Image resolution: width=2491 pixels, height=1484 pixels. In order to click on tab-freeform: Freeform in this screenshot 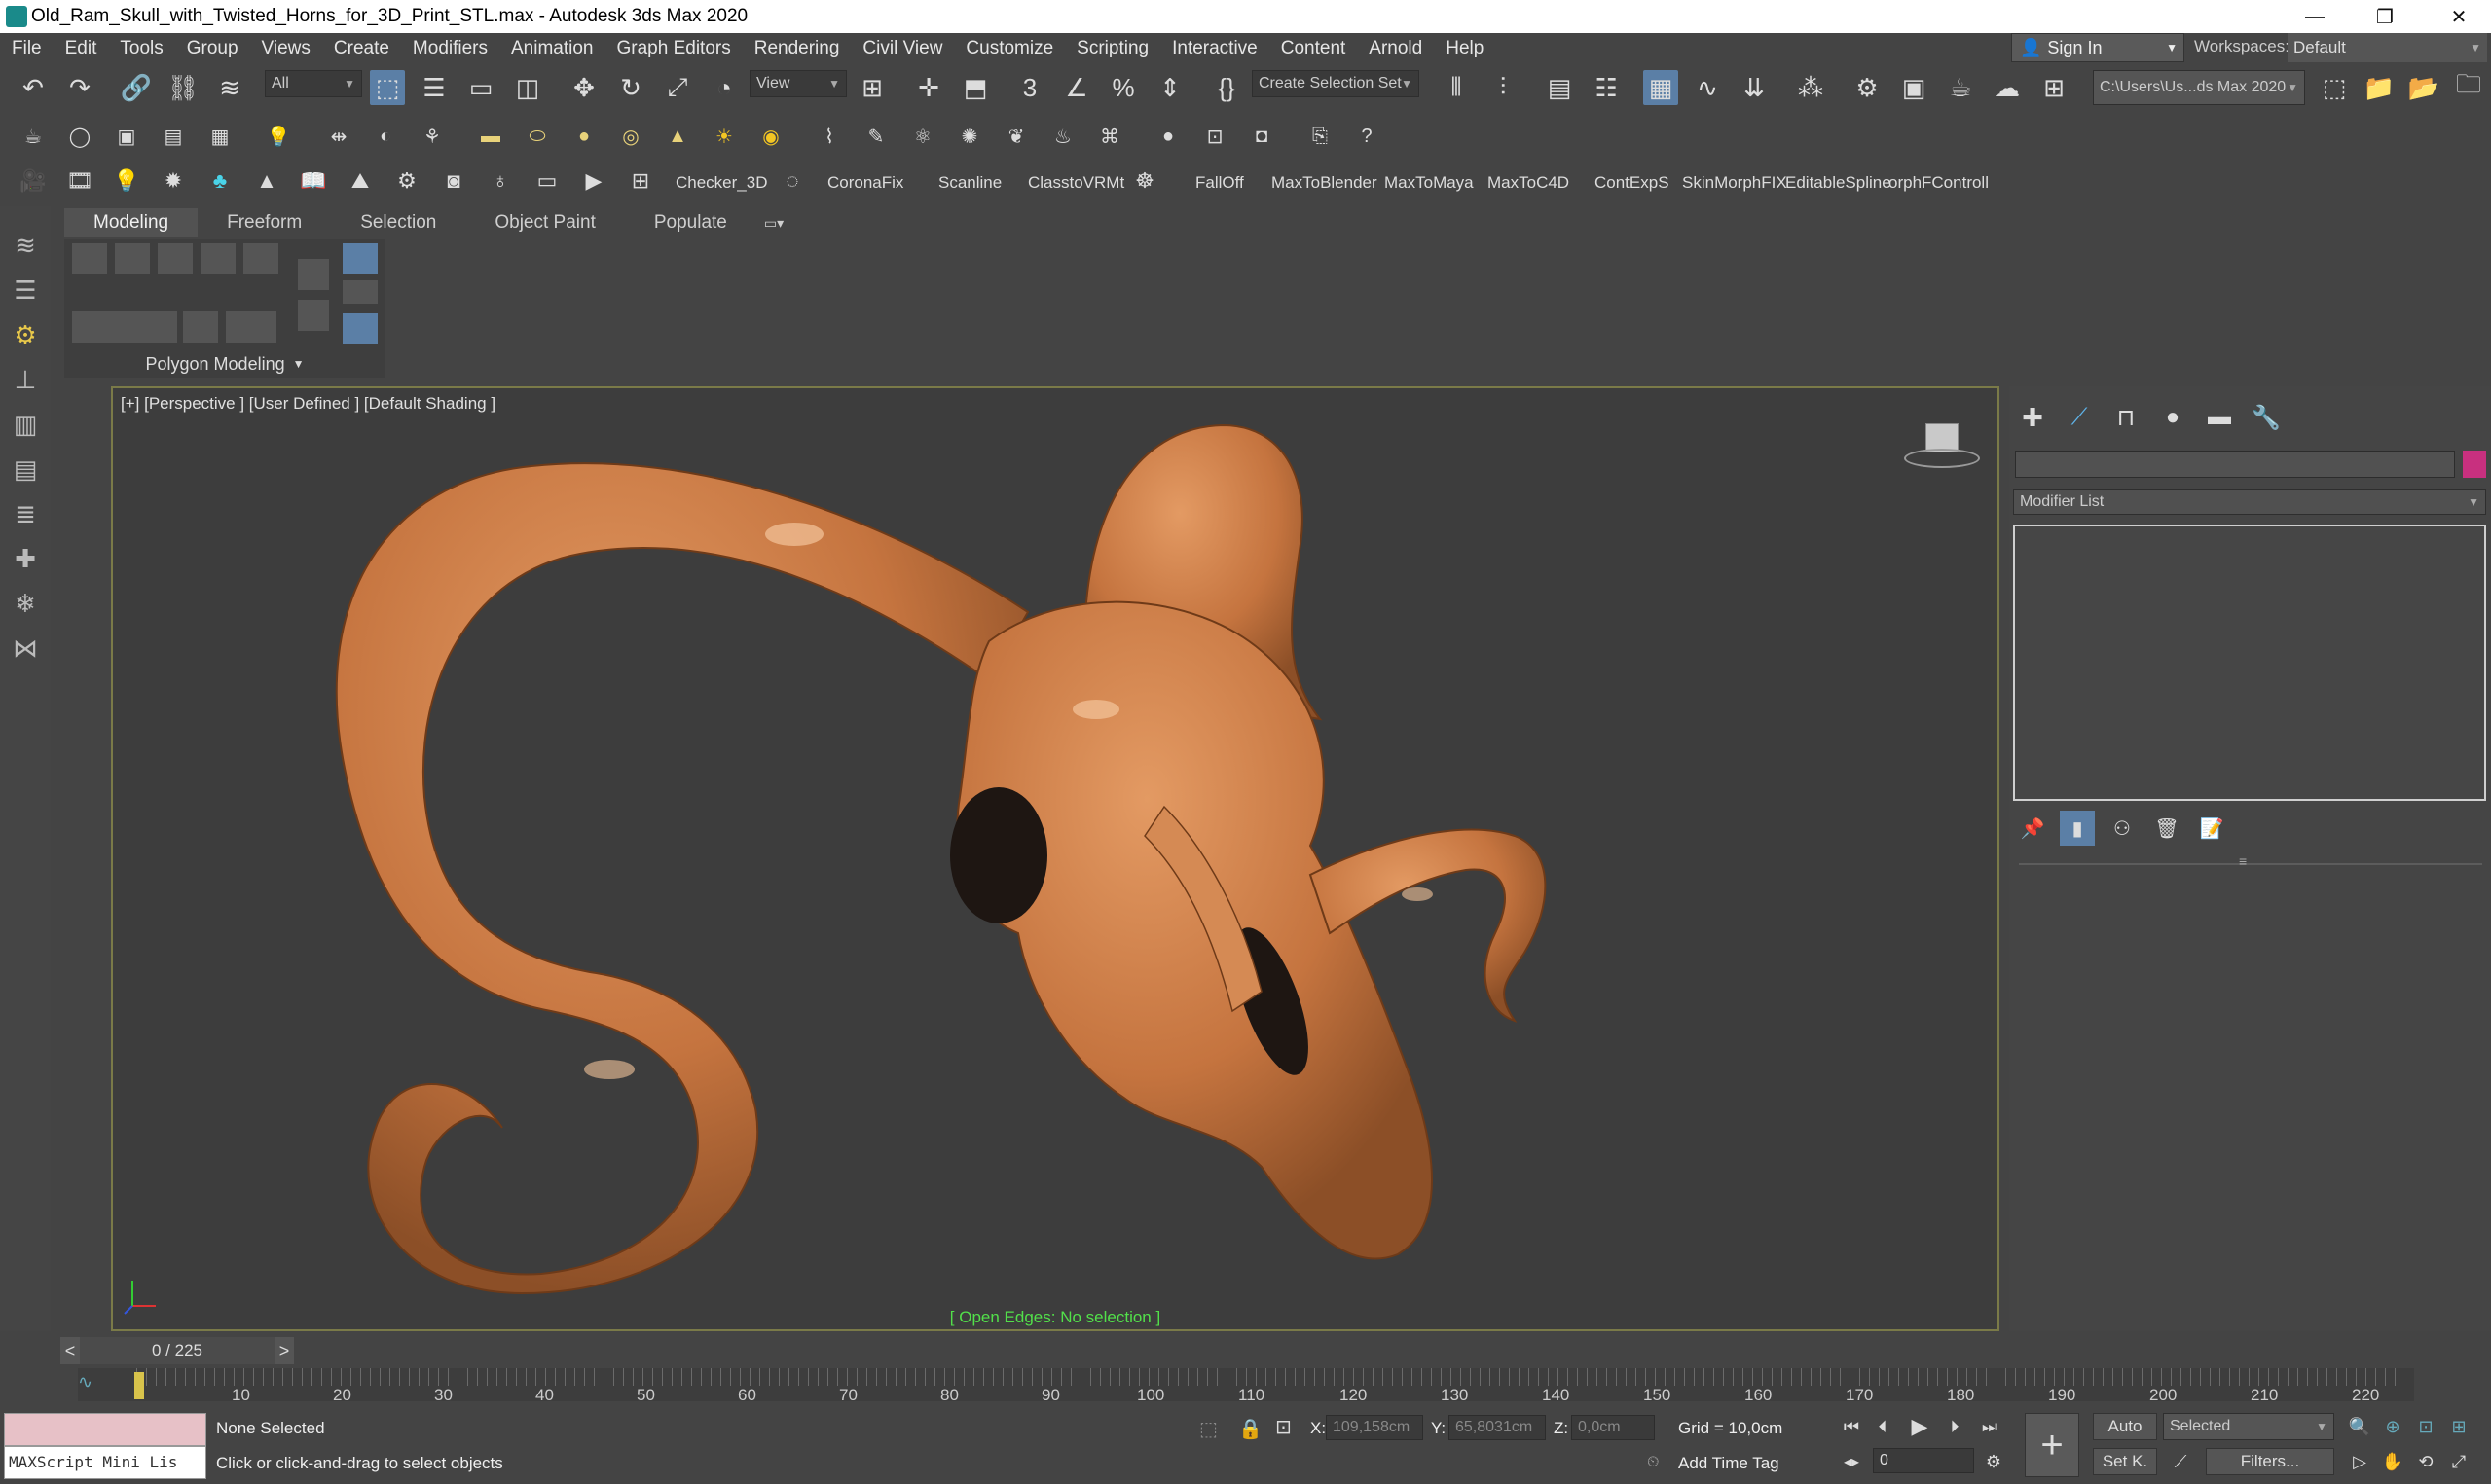, I will do `click(264, 222)`.